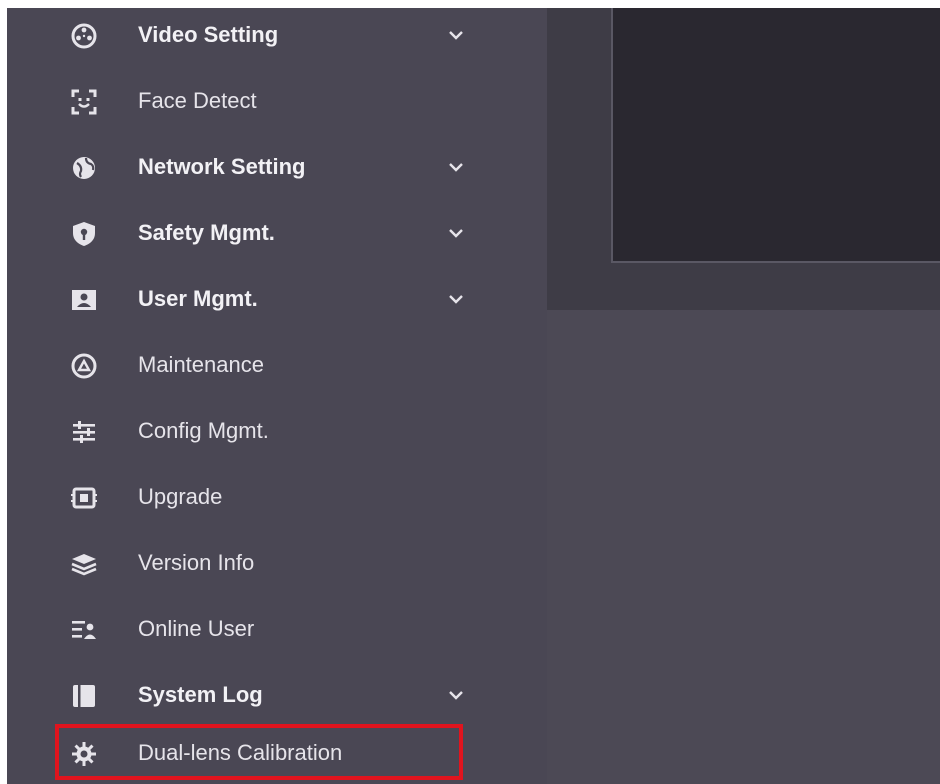  What do you see at coordinates (775, 135) in the screenshot?
I see `video-preview` at bounding box center [775, 135].